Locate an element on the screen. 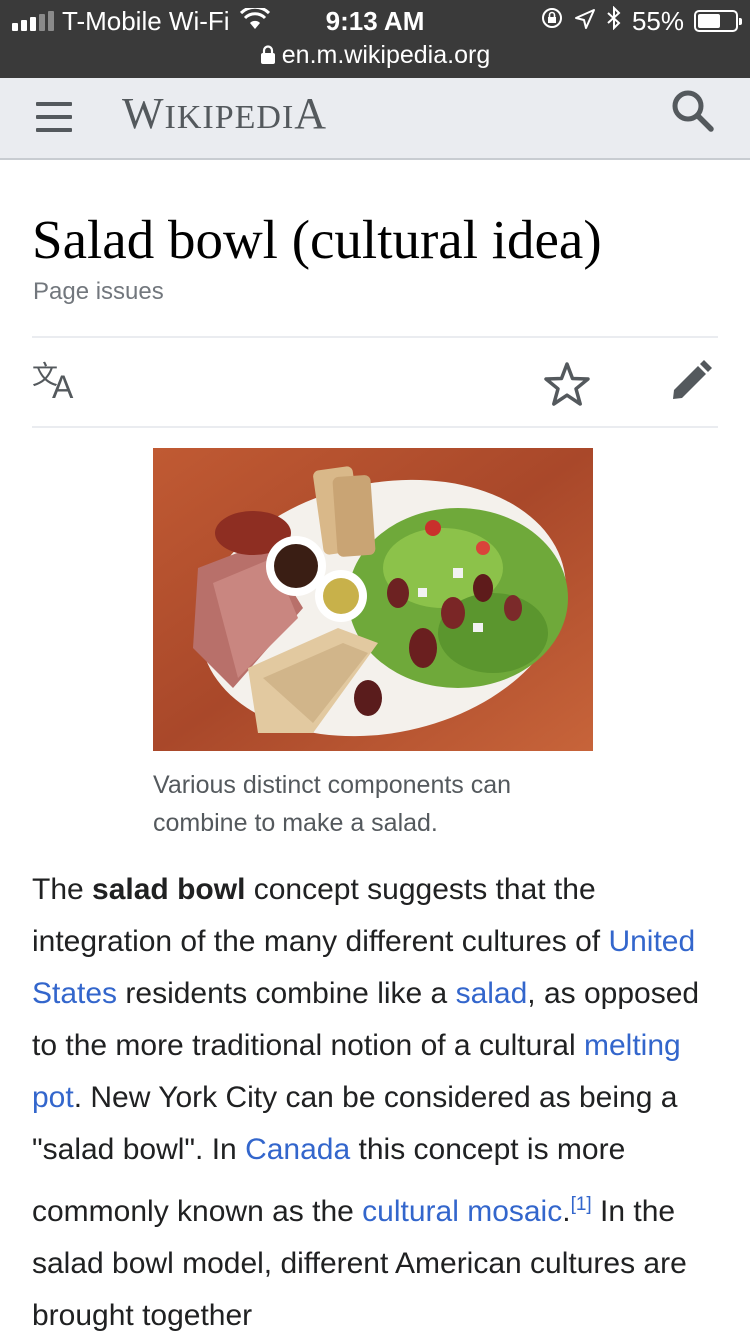 The image size is (750, 1342). status-right: 55% is located at coordinates (641, 21).